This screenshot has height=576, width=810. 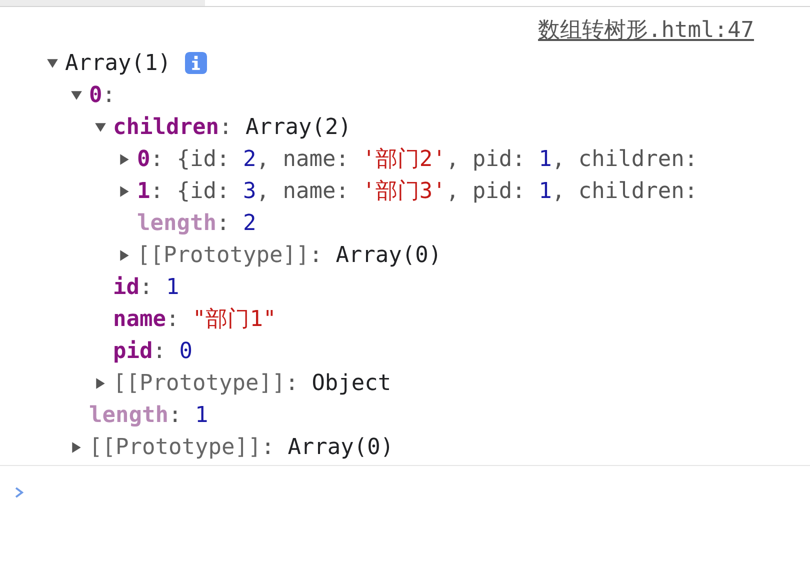 What do you see at coordinates (102, 3) in the screenshot?
I see `scrollbar-thumb` at bounding box center [102, 3].